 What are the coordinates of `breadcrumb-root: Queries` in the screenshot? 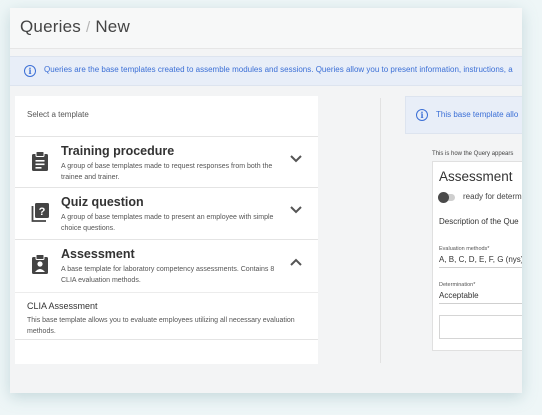 It's located at (50, 26).